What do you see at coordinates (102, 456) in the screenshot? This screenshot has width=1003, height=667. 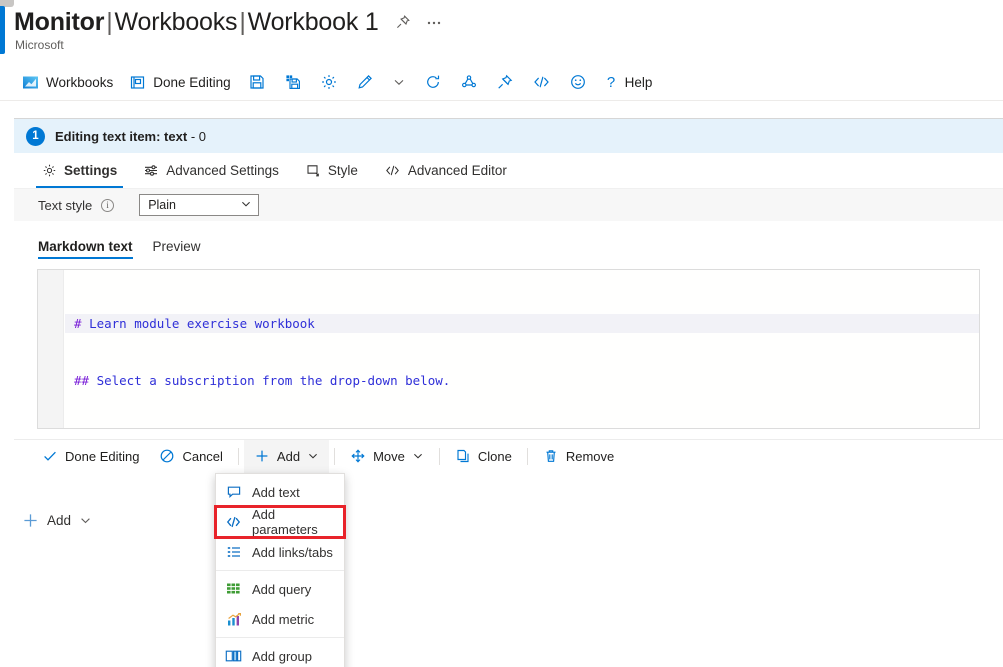 I see `action-done-editing-label: Done Editing` at bounding box center [102, 456].